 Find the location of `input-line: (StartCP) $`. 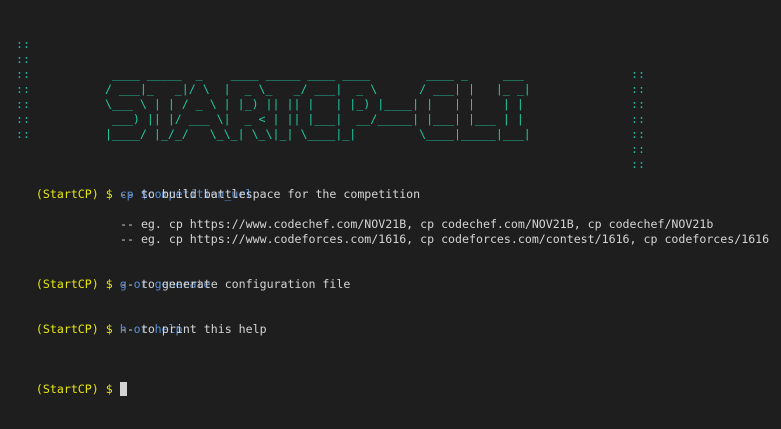

input-line: (StartCP) $ is located at coordinates (67, 381).